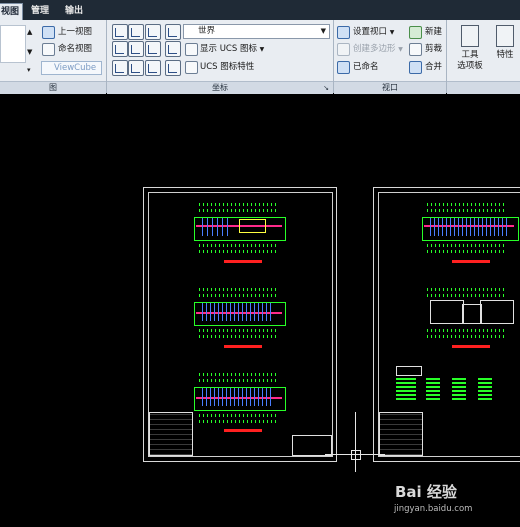 This screenshot has height=527, width=520. Describe the element at coordinates (75, 68) in the screenshot. I see `viewcube-label: ViewCube` at that location.